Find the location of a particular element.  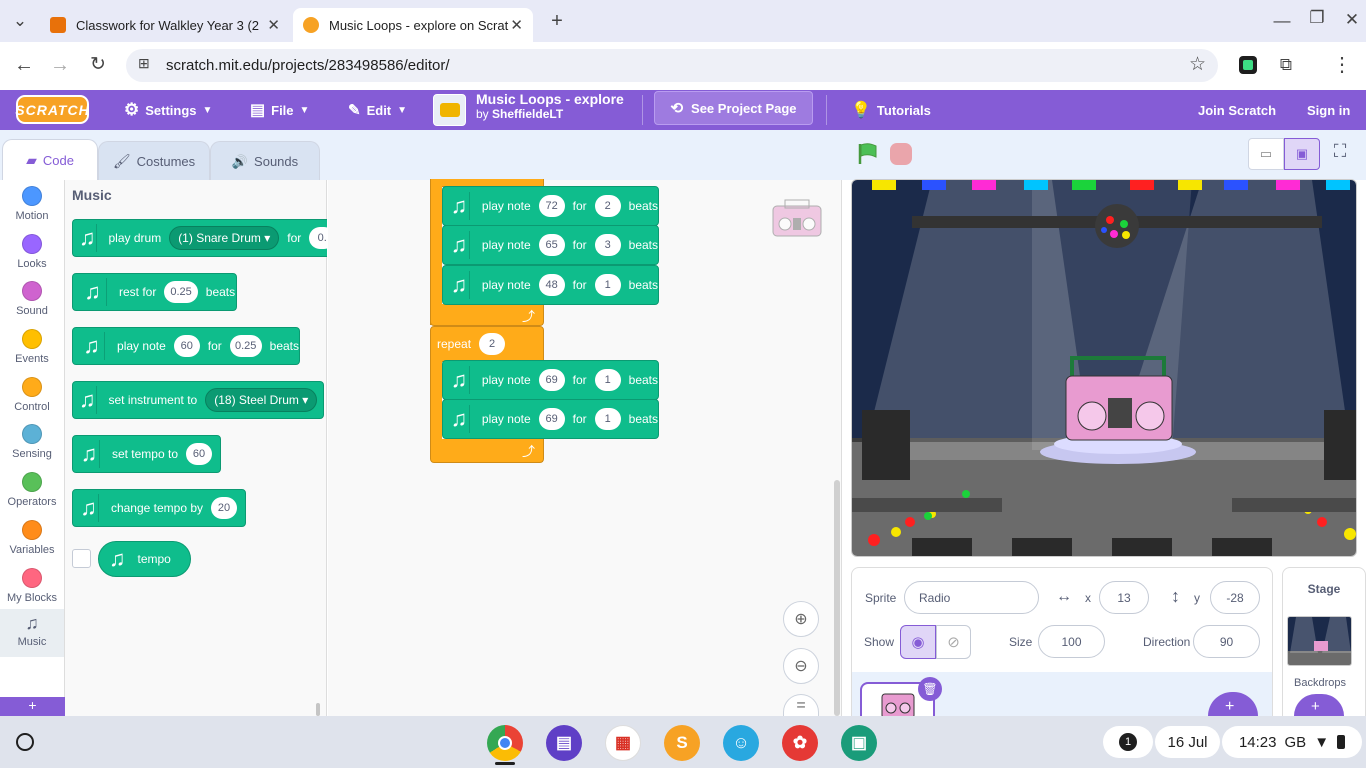

note-input: 60 is located at coordinates (186, 346).